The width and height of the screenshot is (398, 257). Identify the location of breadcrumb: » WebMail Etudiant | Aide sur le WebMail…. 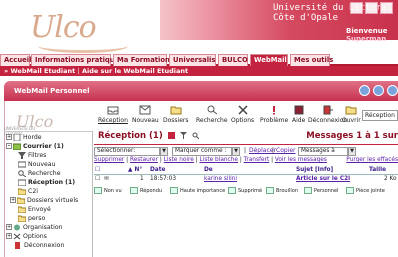
(199, 71).